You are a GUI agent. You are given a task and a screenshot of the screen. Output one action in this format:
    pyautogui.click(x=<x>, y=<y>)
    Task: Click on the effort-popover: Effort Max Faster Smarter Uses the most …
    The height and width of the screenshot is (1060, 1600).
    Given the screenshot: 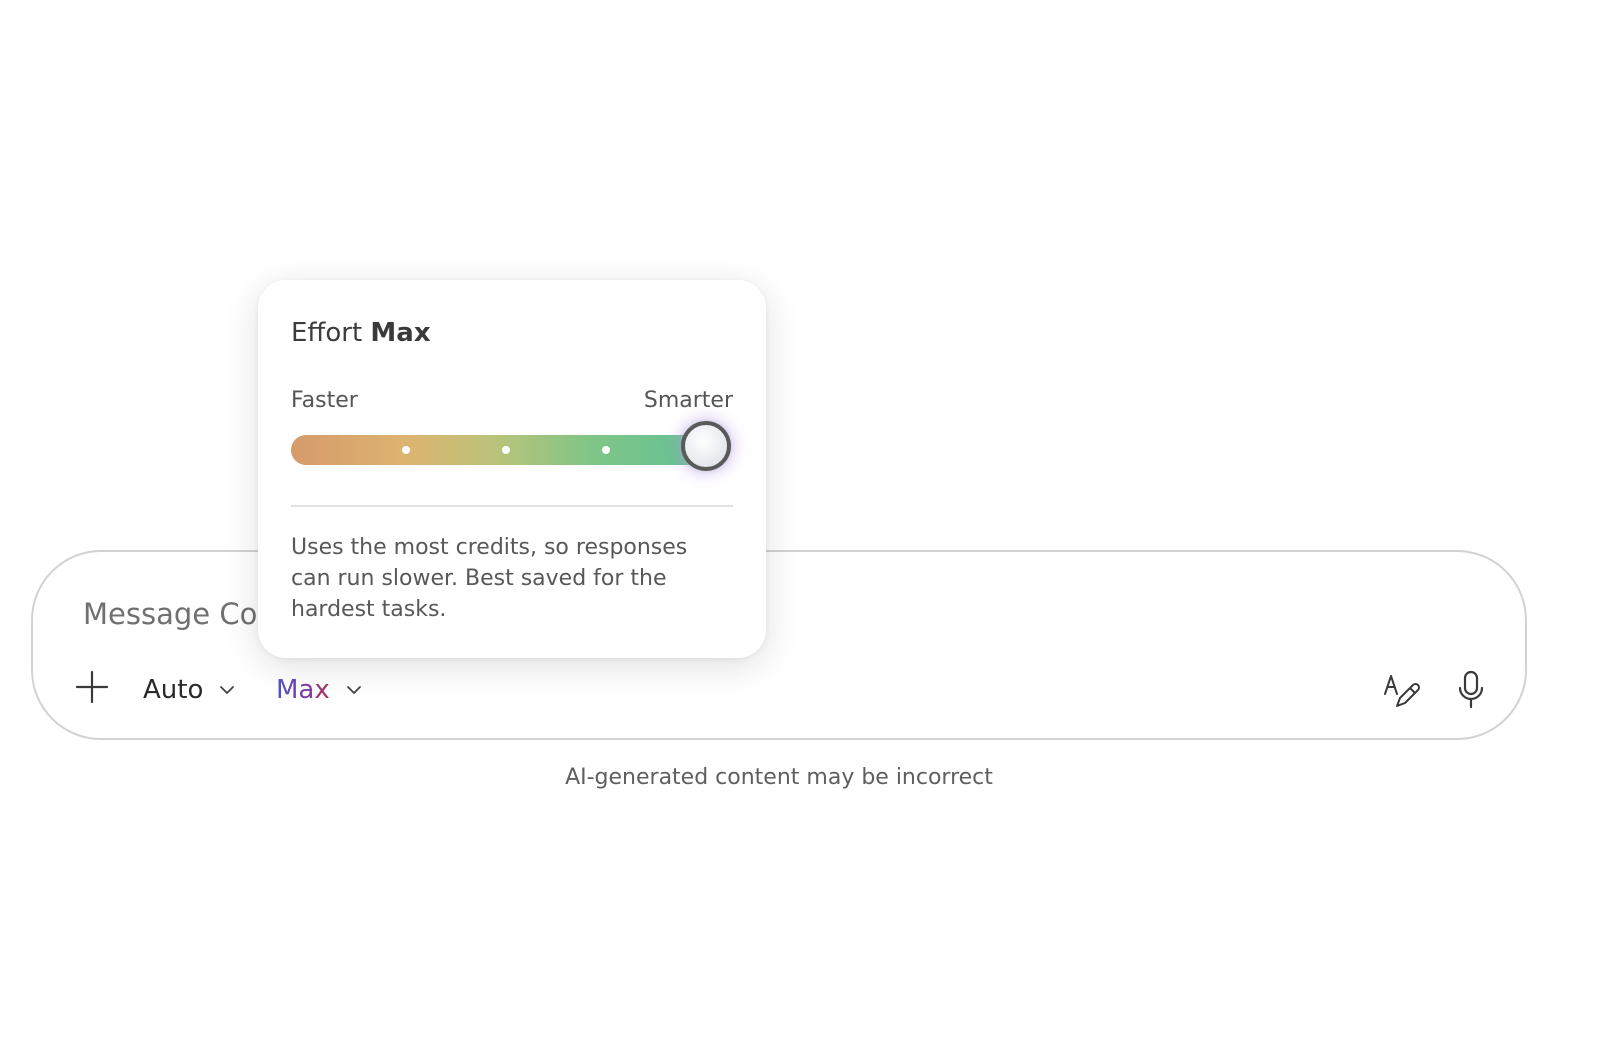 What is the action you would take?
    pyautogui.click(x=512, y=469)
    